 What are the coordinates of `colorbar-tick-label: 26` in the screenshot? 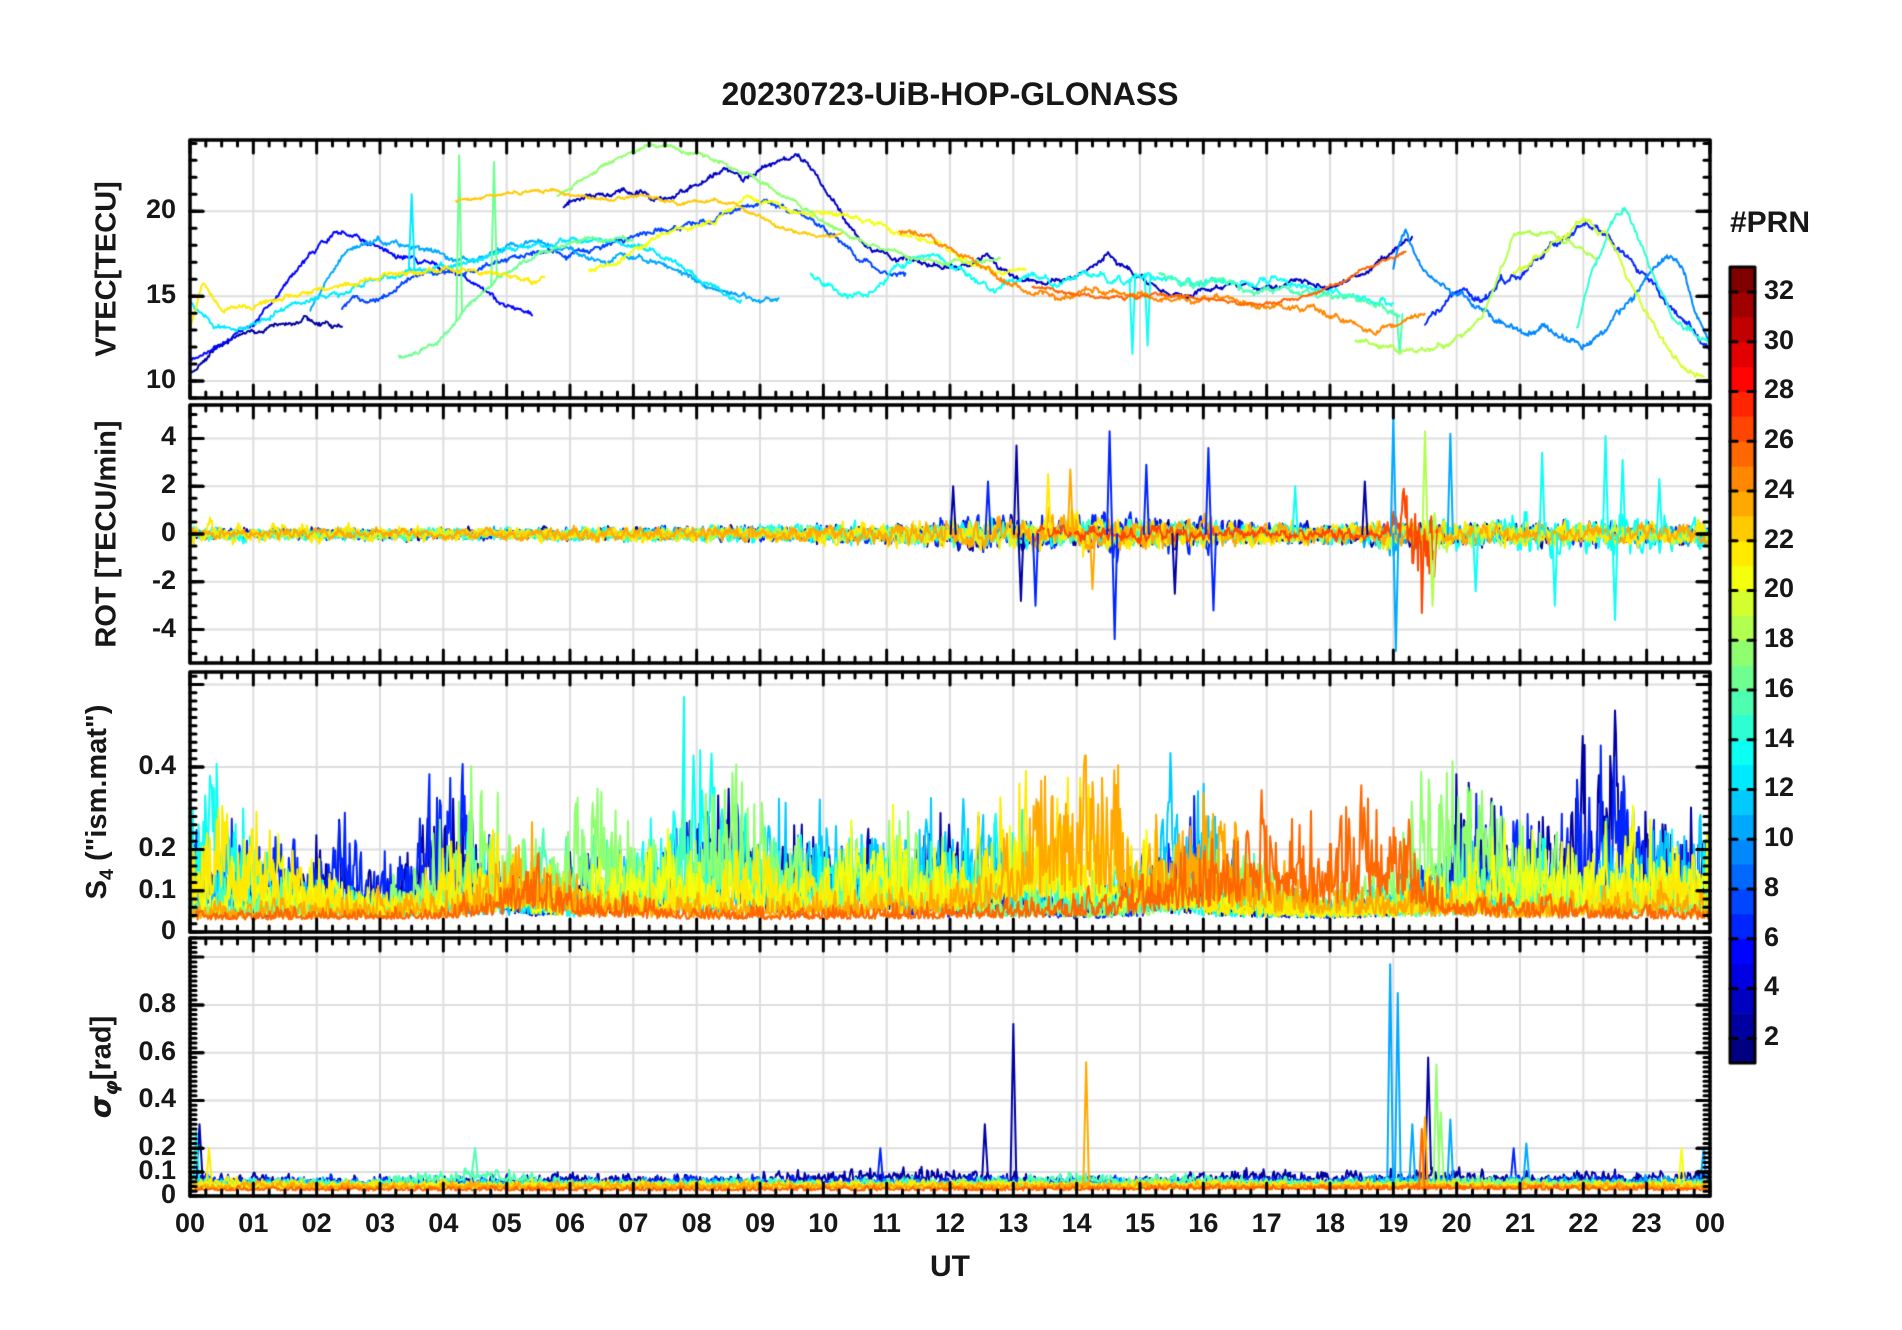 It's located at (1779, 439).